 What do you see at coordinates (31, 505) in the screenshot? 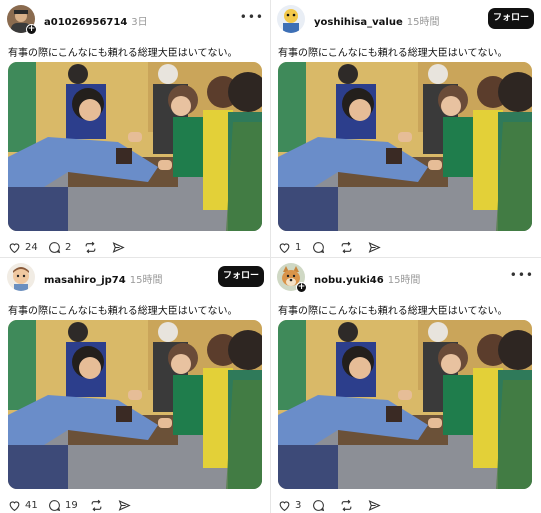
I see `like-count: 41` at bounding box center [31, 505].